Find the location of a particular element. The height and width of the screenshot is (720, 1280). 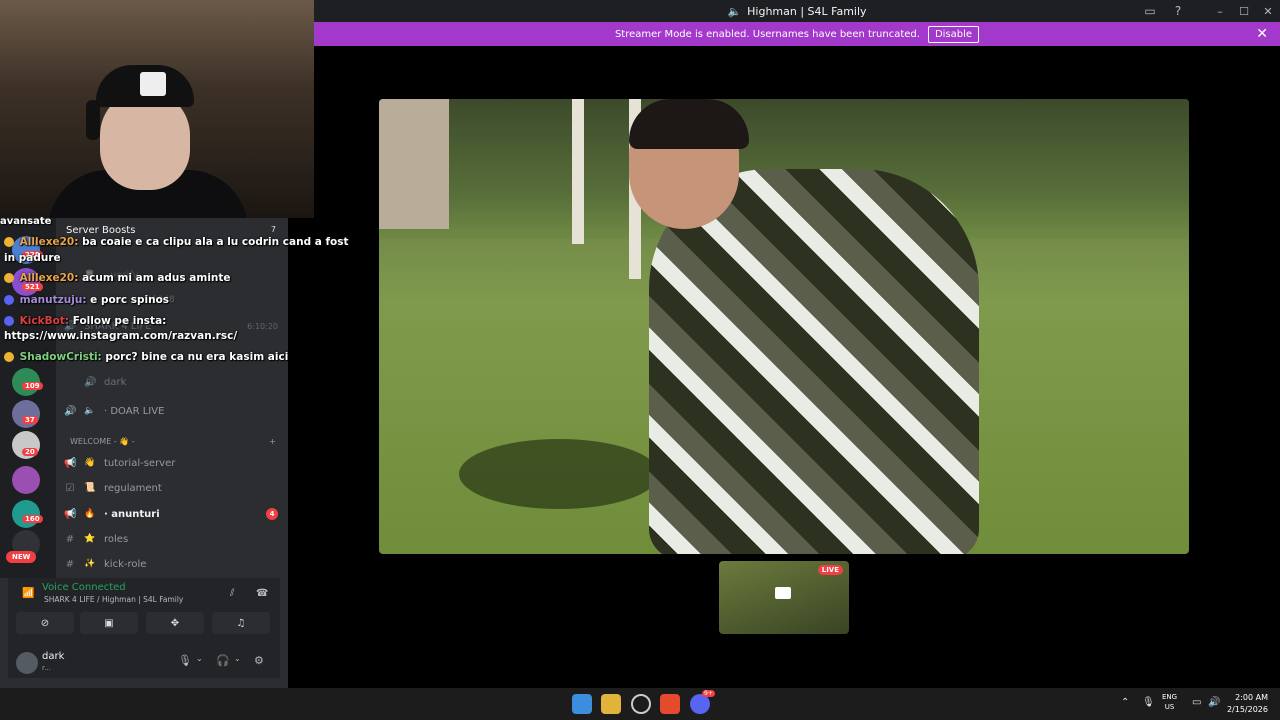

speaker-emoji-icon: 🔈 is located at coordinates (90, 411).